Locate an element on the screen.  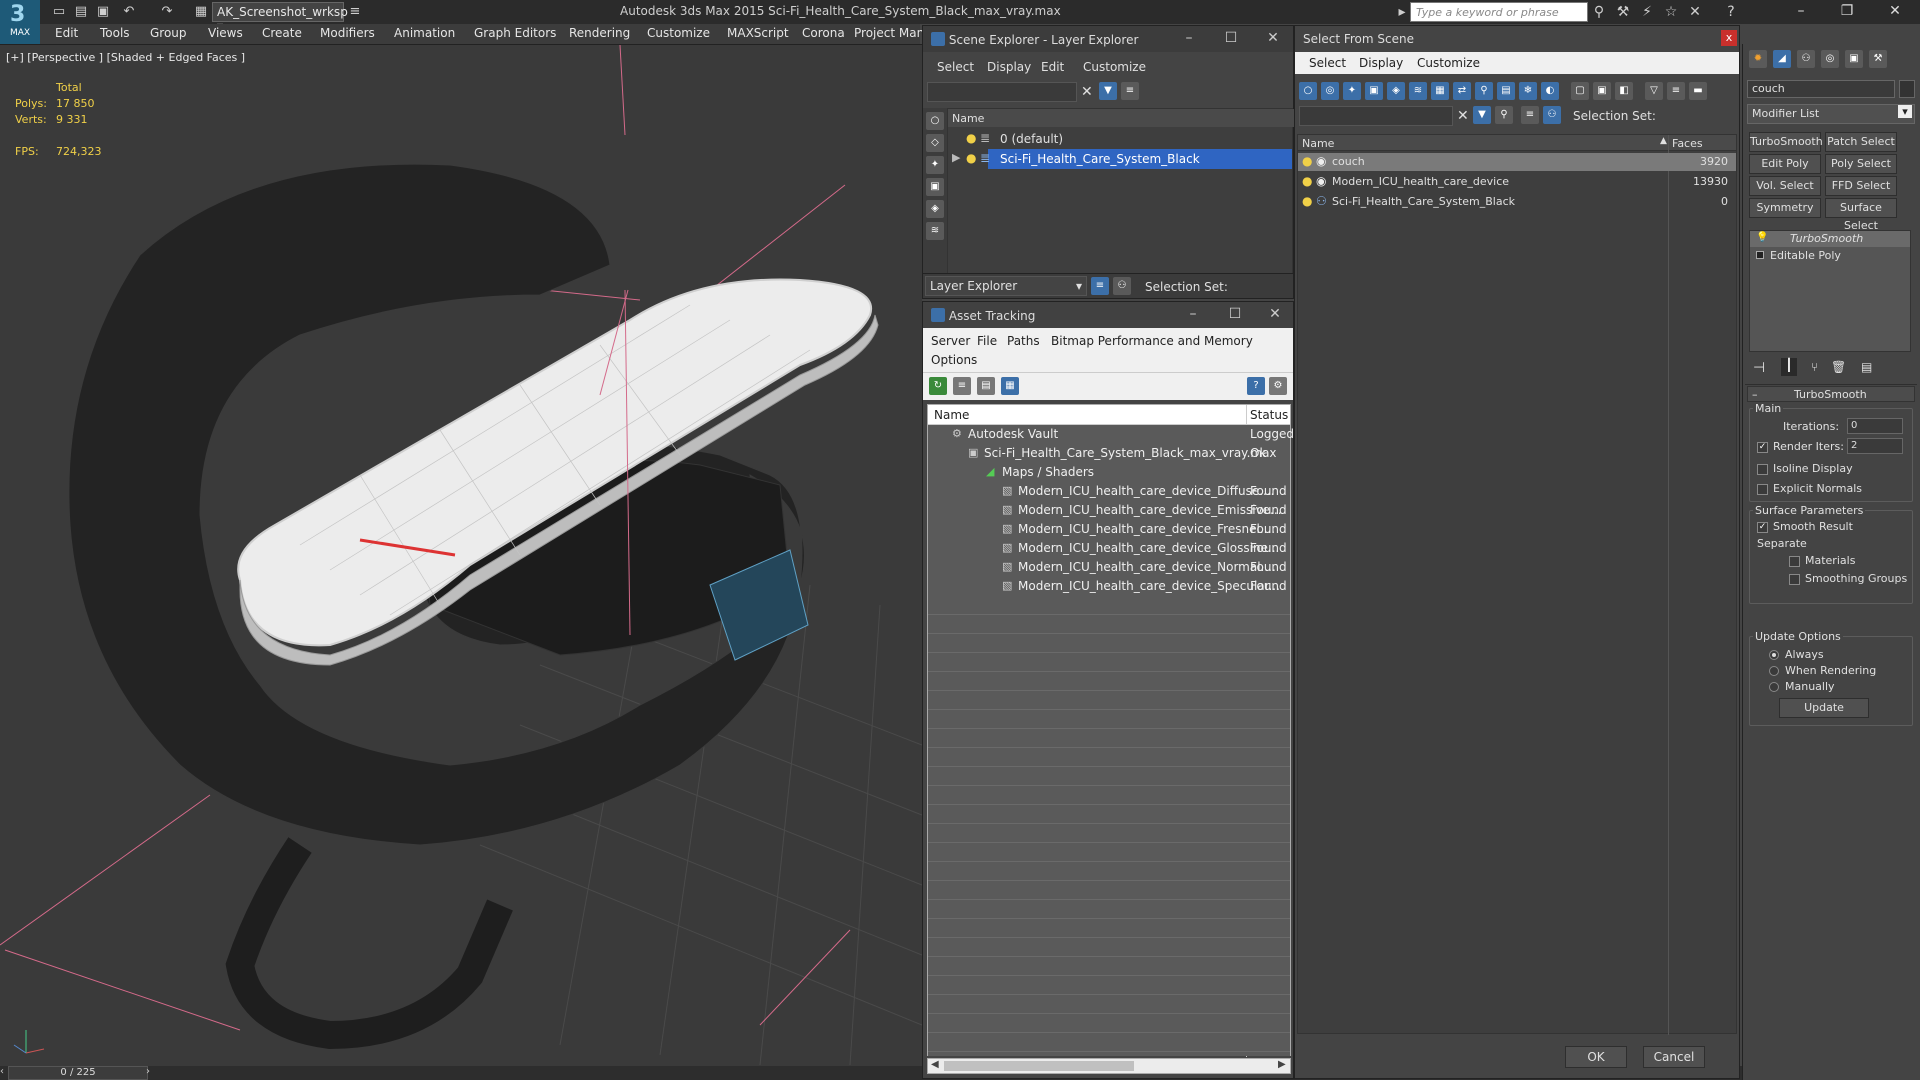
cancel-button: Cancel is located at coordinates (1674, 1057).